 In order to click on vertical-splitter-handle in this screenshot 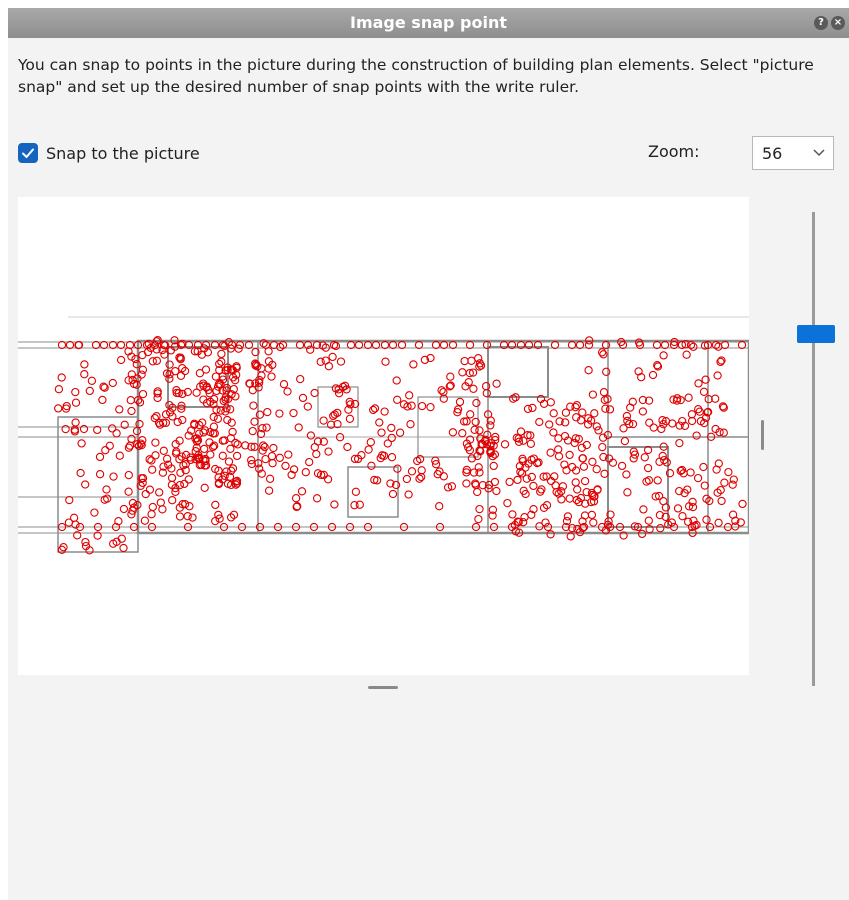, I will do `click(762, 435)`.